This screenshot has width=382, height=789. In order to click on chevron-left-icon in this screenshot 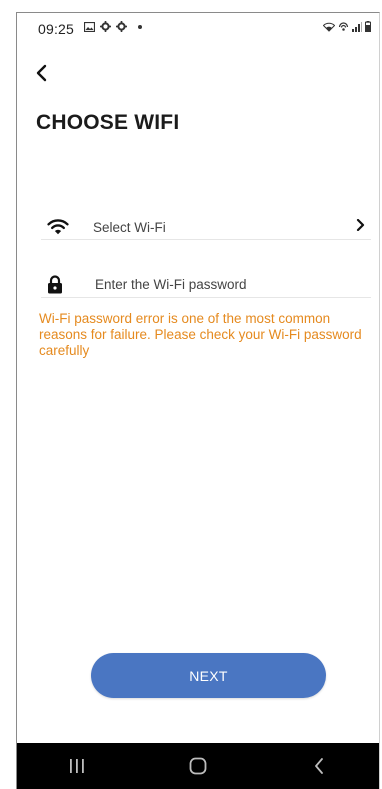, I will do `click(41, 73)`.